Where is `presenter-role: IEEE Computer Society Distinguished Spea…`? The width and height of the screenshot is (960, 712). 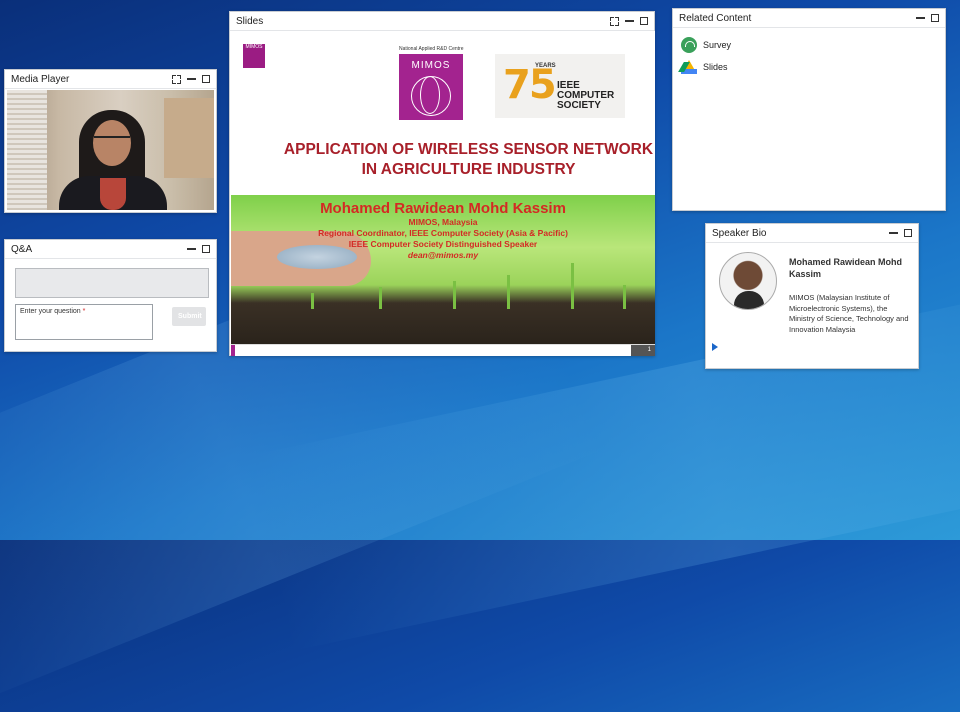
presenter-role: IEEE Computer Society Distinguished Spea… is located at coordinates (443, 244).